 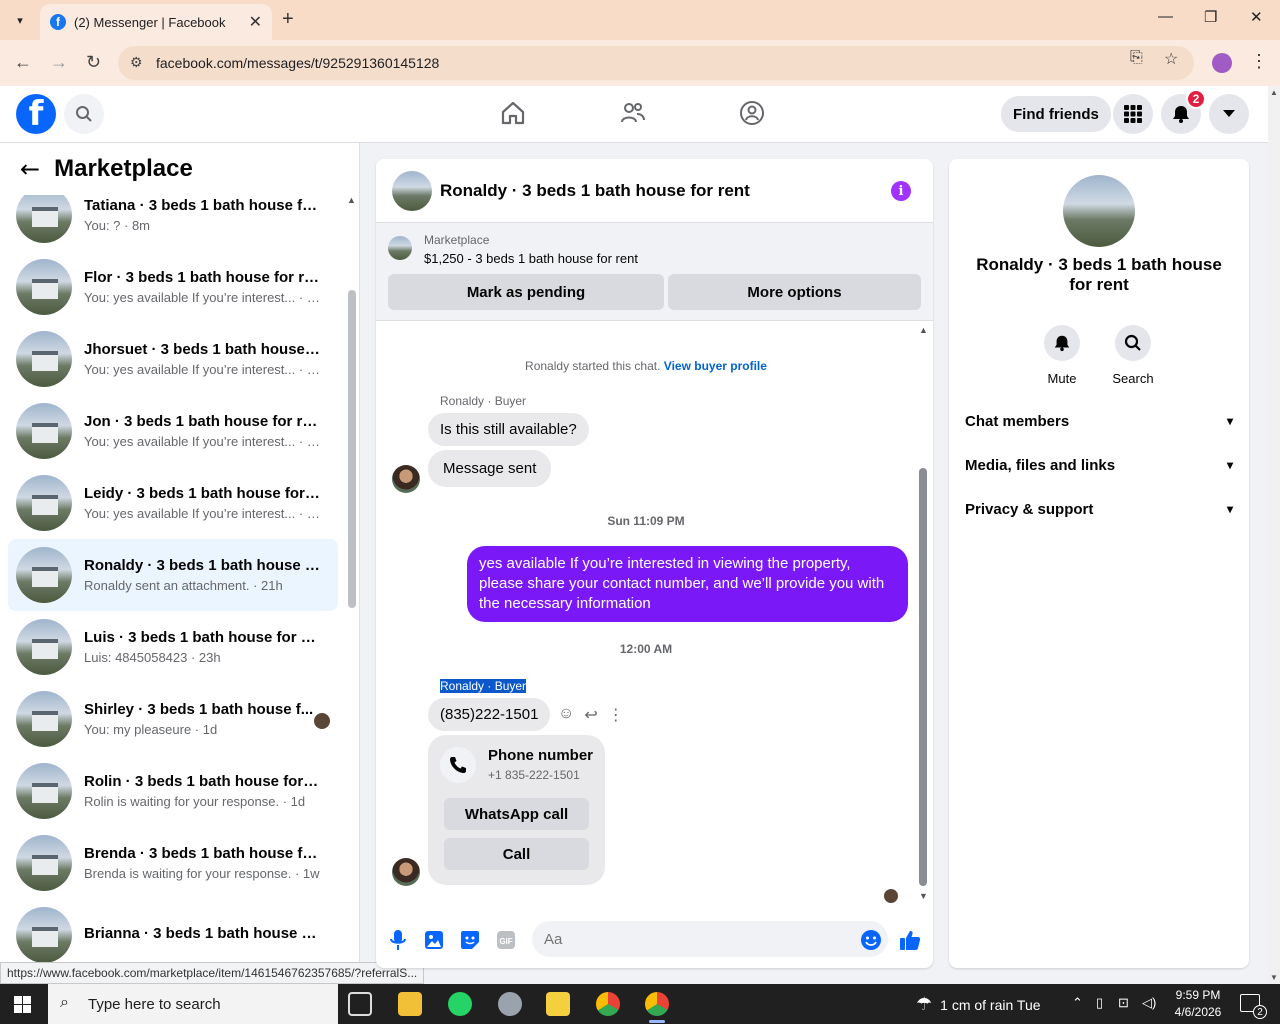 I want to click on tab-search-dropdown: ▾, so click(x=20, y=20).